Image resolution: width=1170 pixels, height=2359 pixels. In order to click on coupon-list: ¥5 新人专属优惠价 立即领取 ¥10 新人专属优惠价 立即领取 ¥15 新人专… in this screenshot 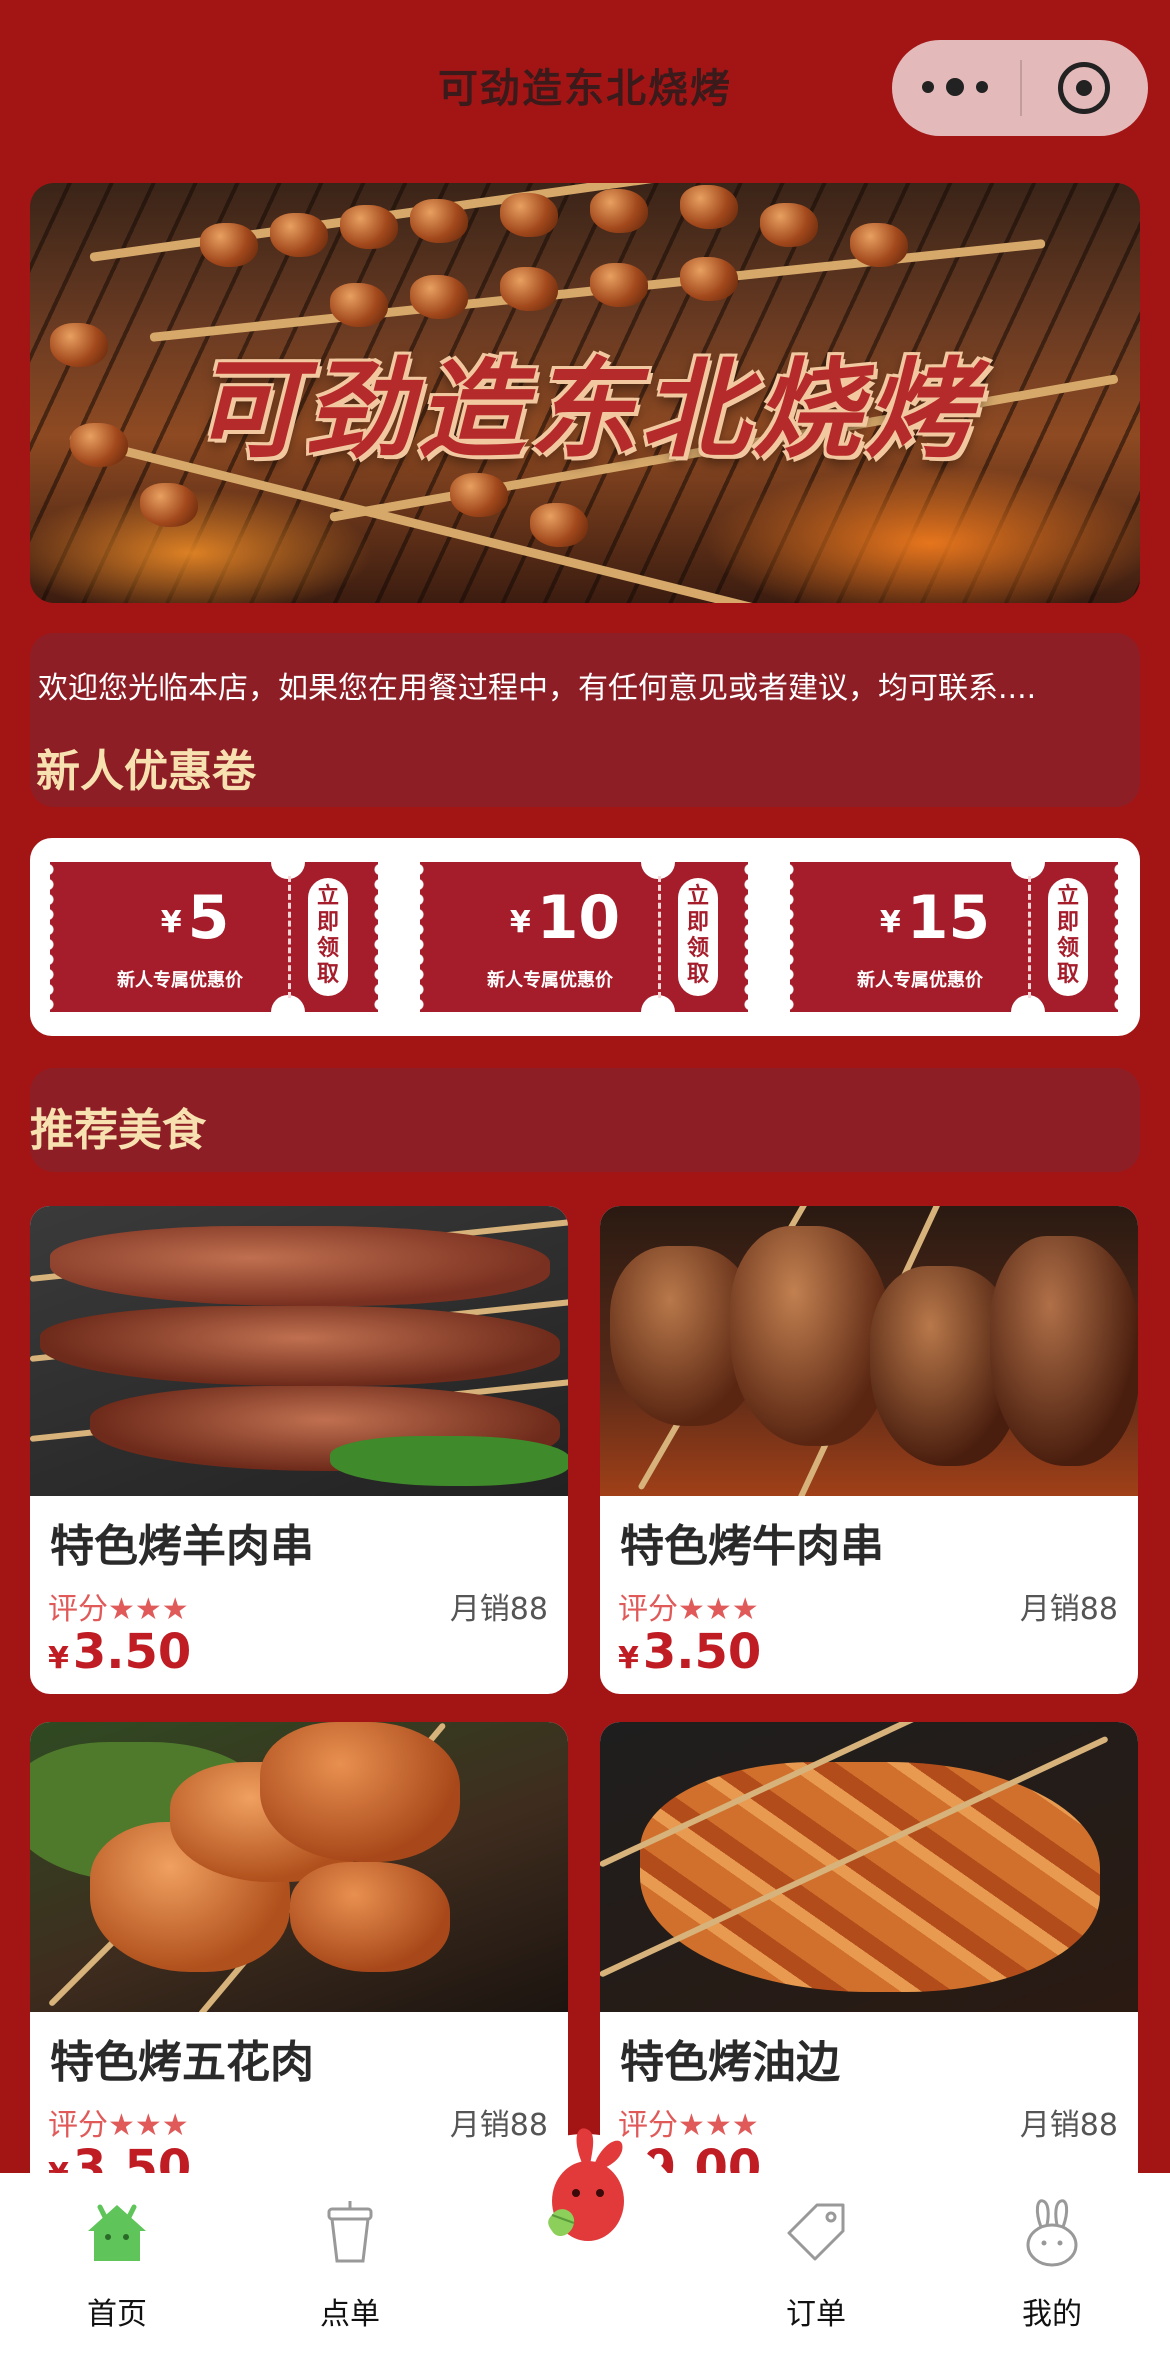, I will do `click(585, 937)`.